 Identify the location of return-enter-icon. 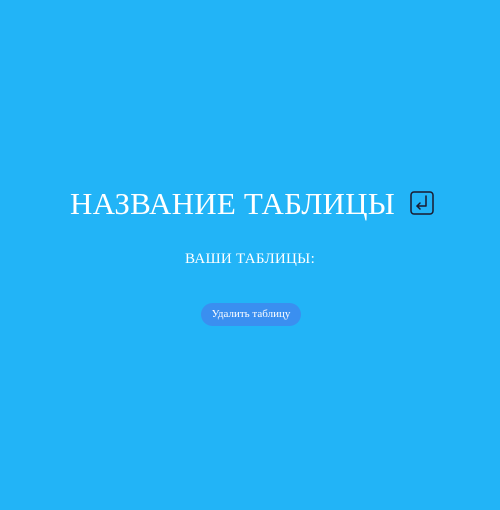
(422, 203).